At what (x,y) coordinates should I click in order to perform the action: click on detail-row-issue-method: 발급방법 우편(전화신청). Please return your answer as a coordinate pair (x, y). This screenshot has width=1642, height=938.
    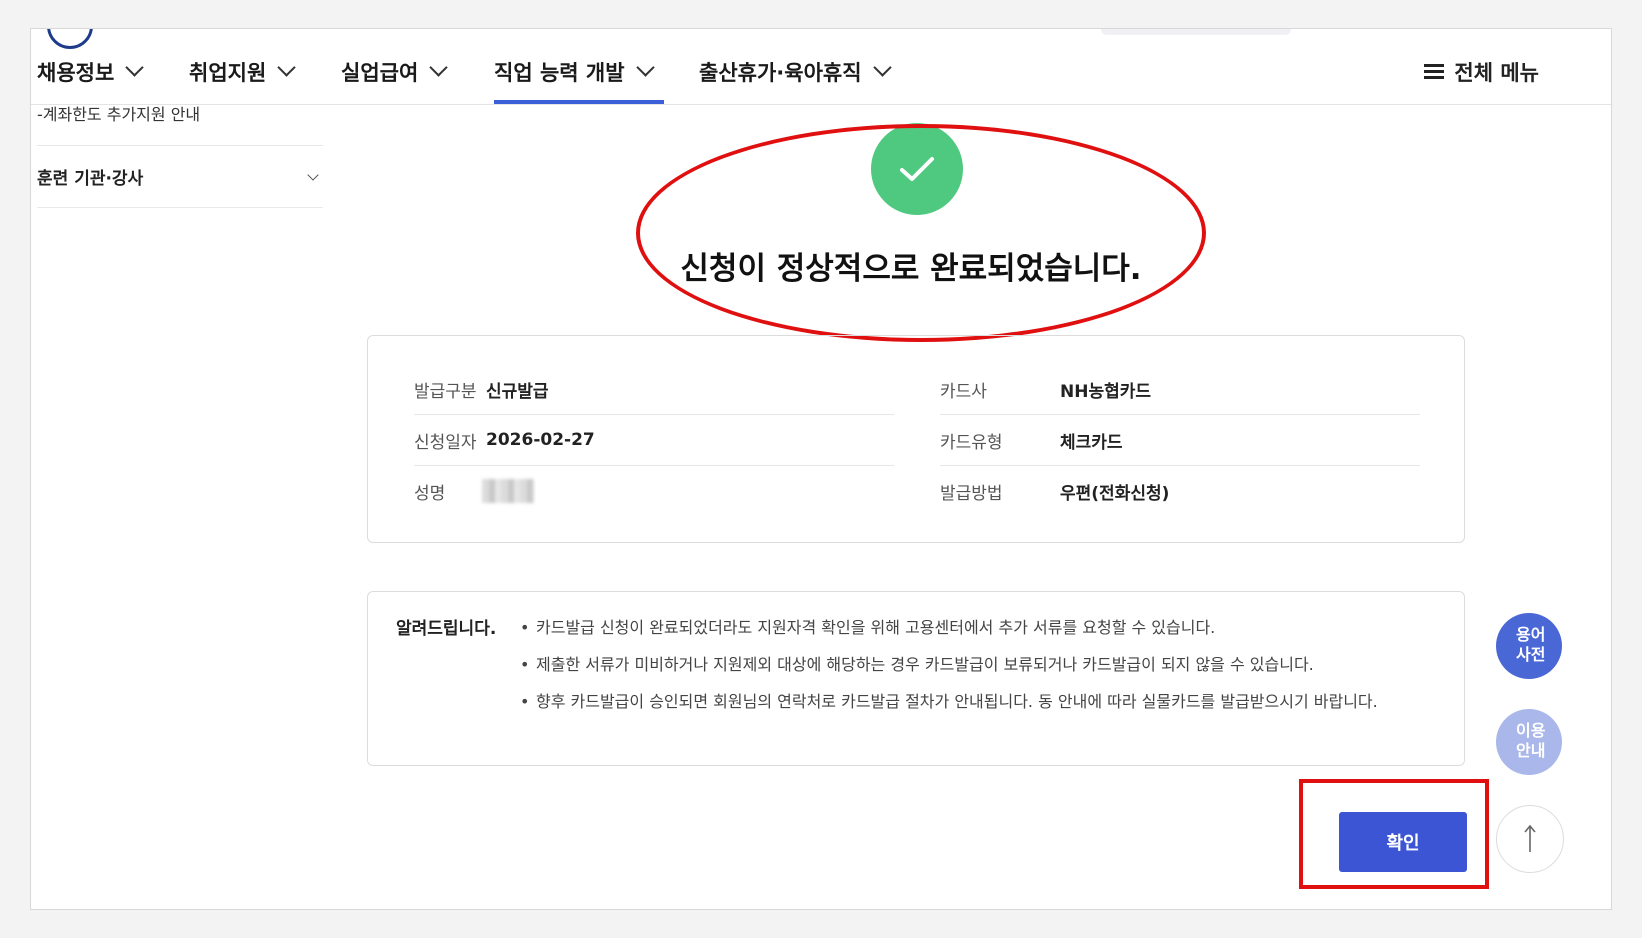
    Looking at the image, I should click on (1180, 491).